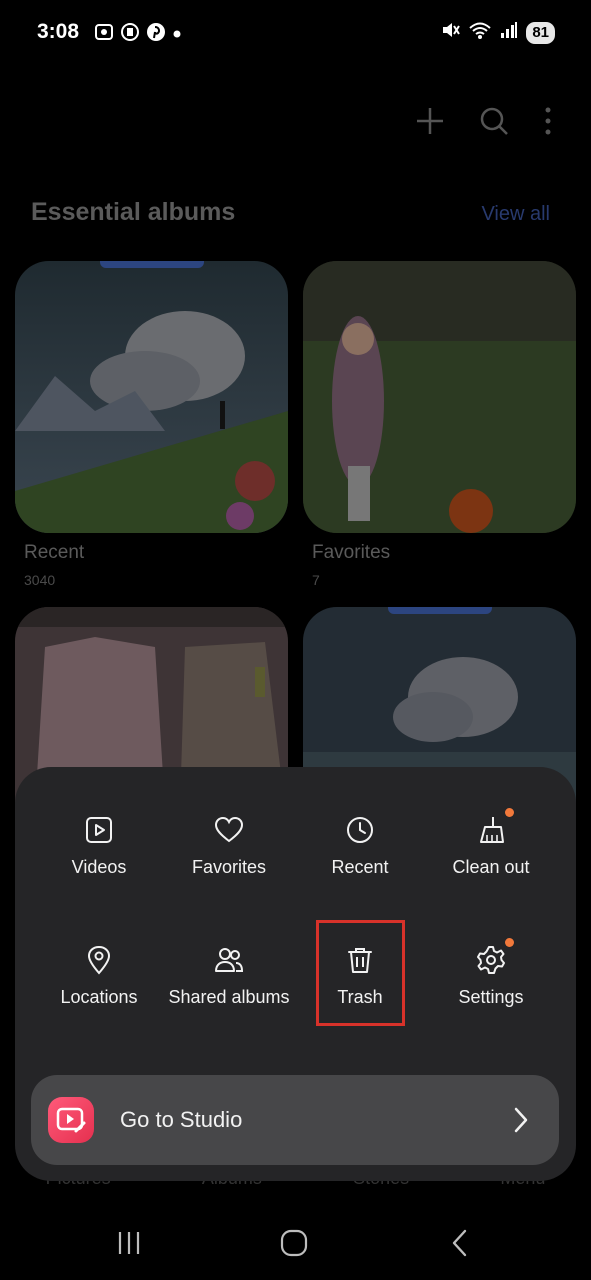 The height and width of the screenshot is (1280, 591). What do you see at coordinates (515, 214) in the screenshot?
I see `view-all-link: View all` at bounding box center [515, 214].